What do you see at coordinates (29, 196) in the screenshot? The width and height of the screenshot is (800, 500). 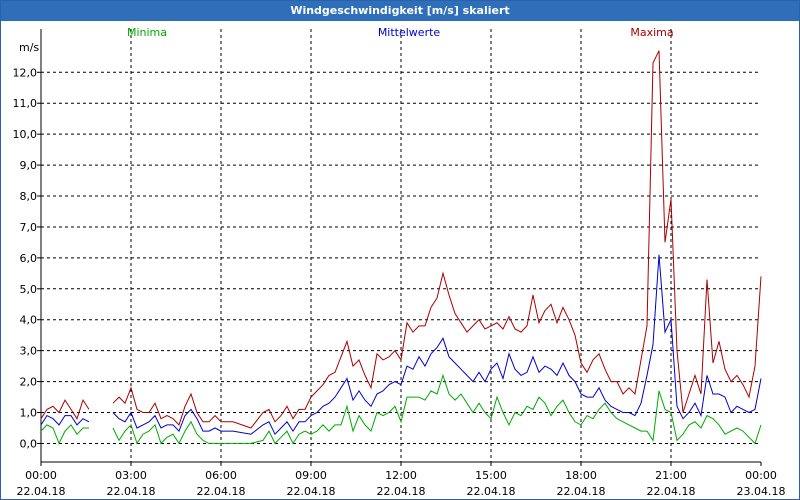 I see `y-tick-label: 8,0` at bounding box center [29, 196].